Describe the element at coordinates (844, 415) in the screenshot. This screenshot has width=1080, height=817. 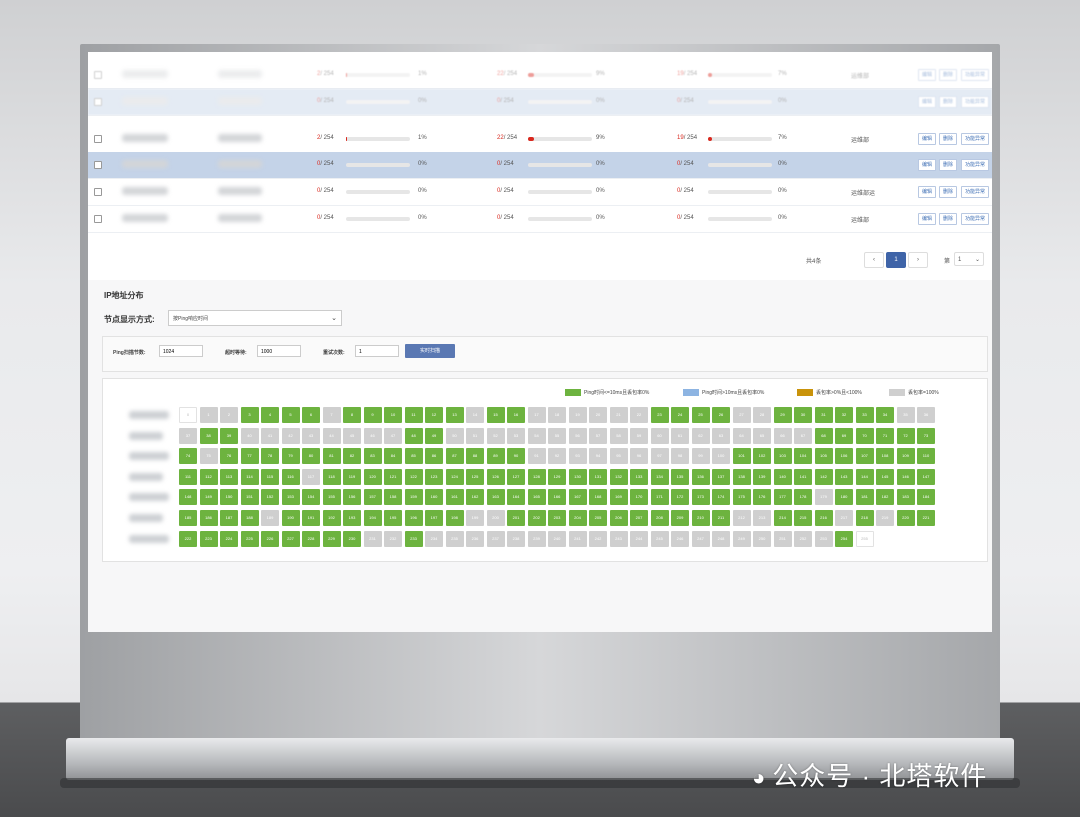
I see `ip-cell: 32` at that location.